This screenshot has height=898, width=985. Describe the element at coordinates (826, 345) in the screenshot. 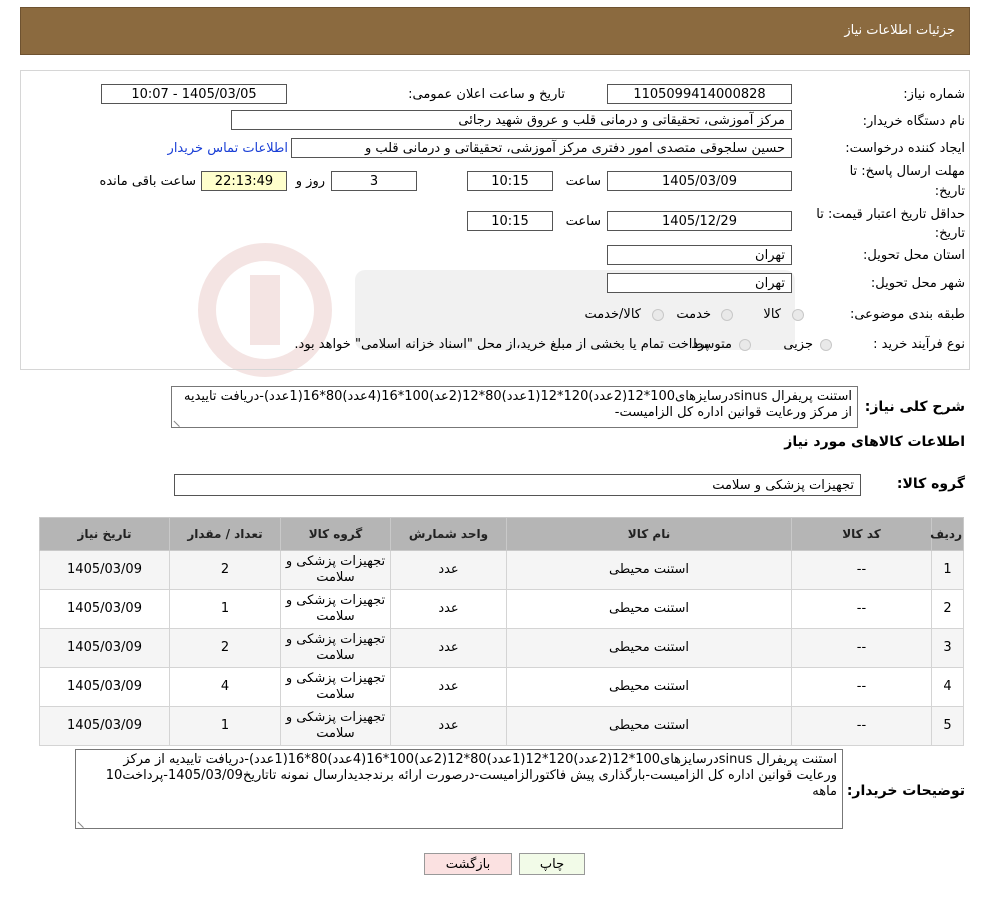

I see `process-radio-minor` at that location.